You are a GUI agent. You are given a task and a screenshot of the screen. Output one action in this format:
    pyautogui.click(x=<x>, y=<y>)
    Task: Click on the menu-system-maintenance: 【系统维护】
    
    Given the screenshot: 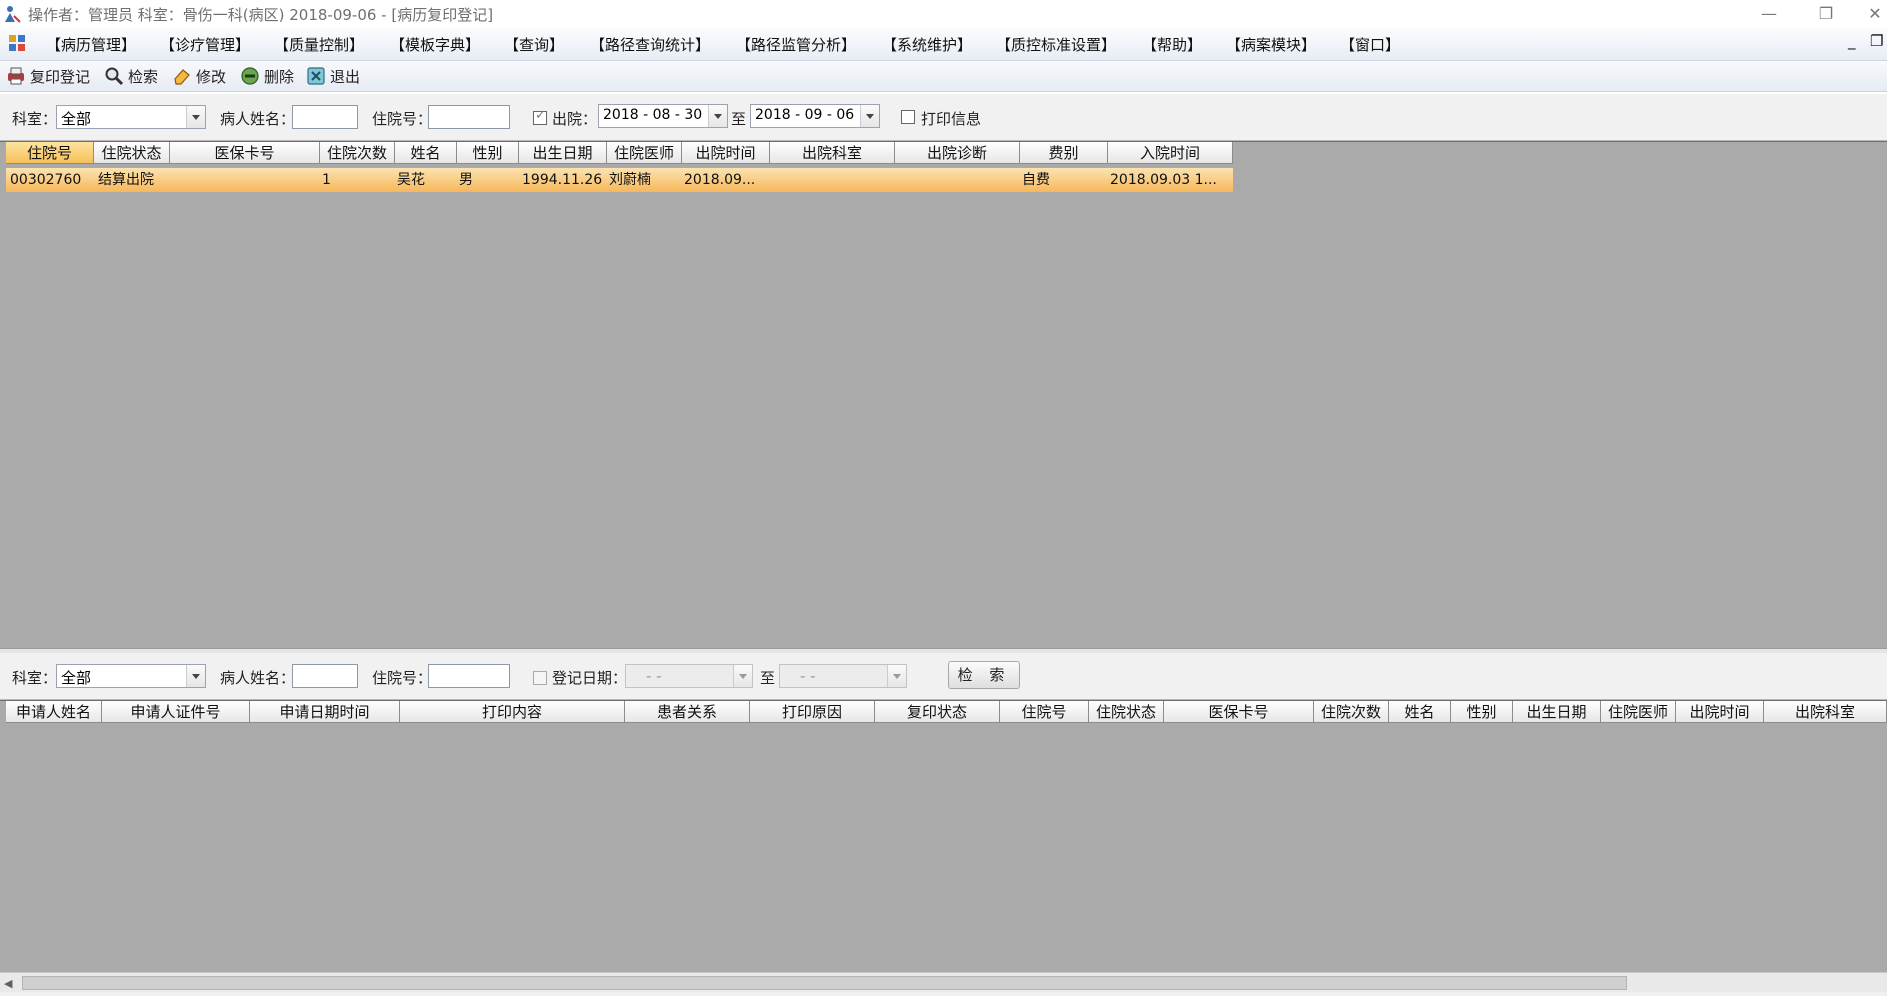 What is the action you would take?
    pyautogui.click(x=927, y=44)
    